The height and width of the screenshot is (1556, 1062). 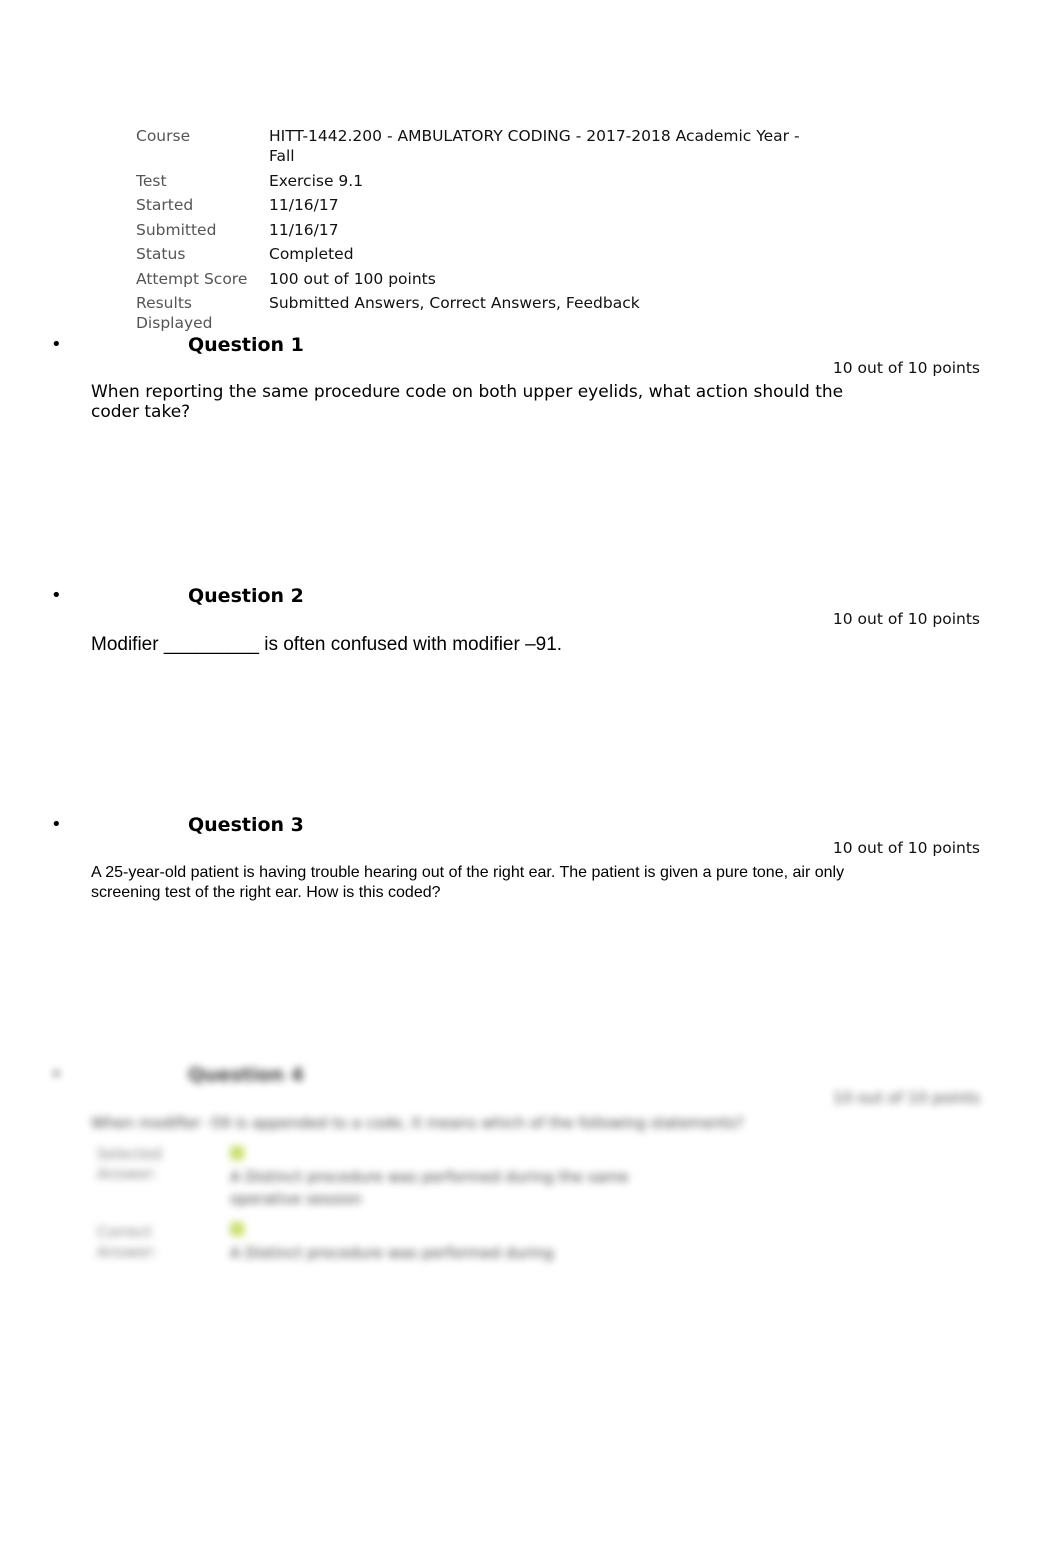 I want to click on summary-row-score: Attempt Score 100 out of 100 points, so click(x=476, y=279).